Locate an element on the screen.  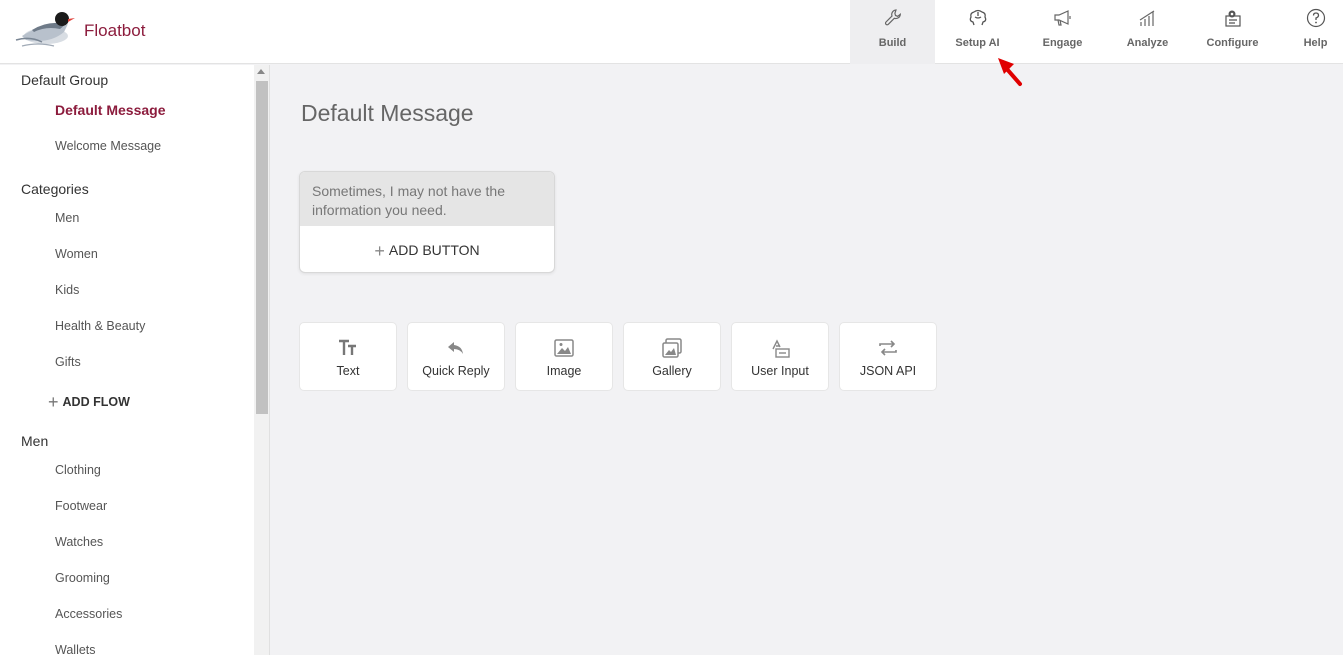
tool-user-input-label: User Input is located at coordinates (780, 371).